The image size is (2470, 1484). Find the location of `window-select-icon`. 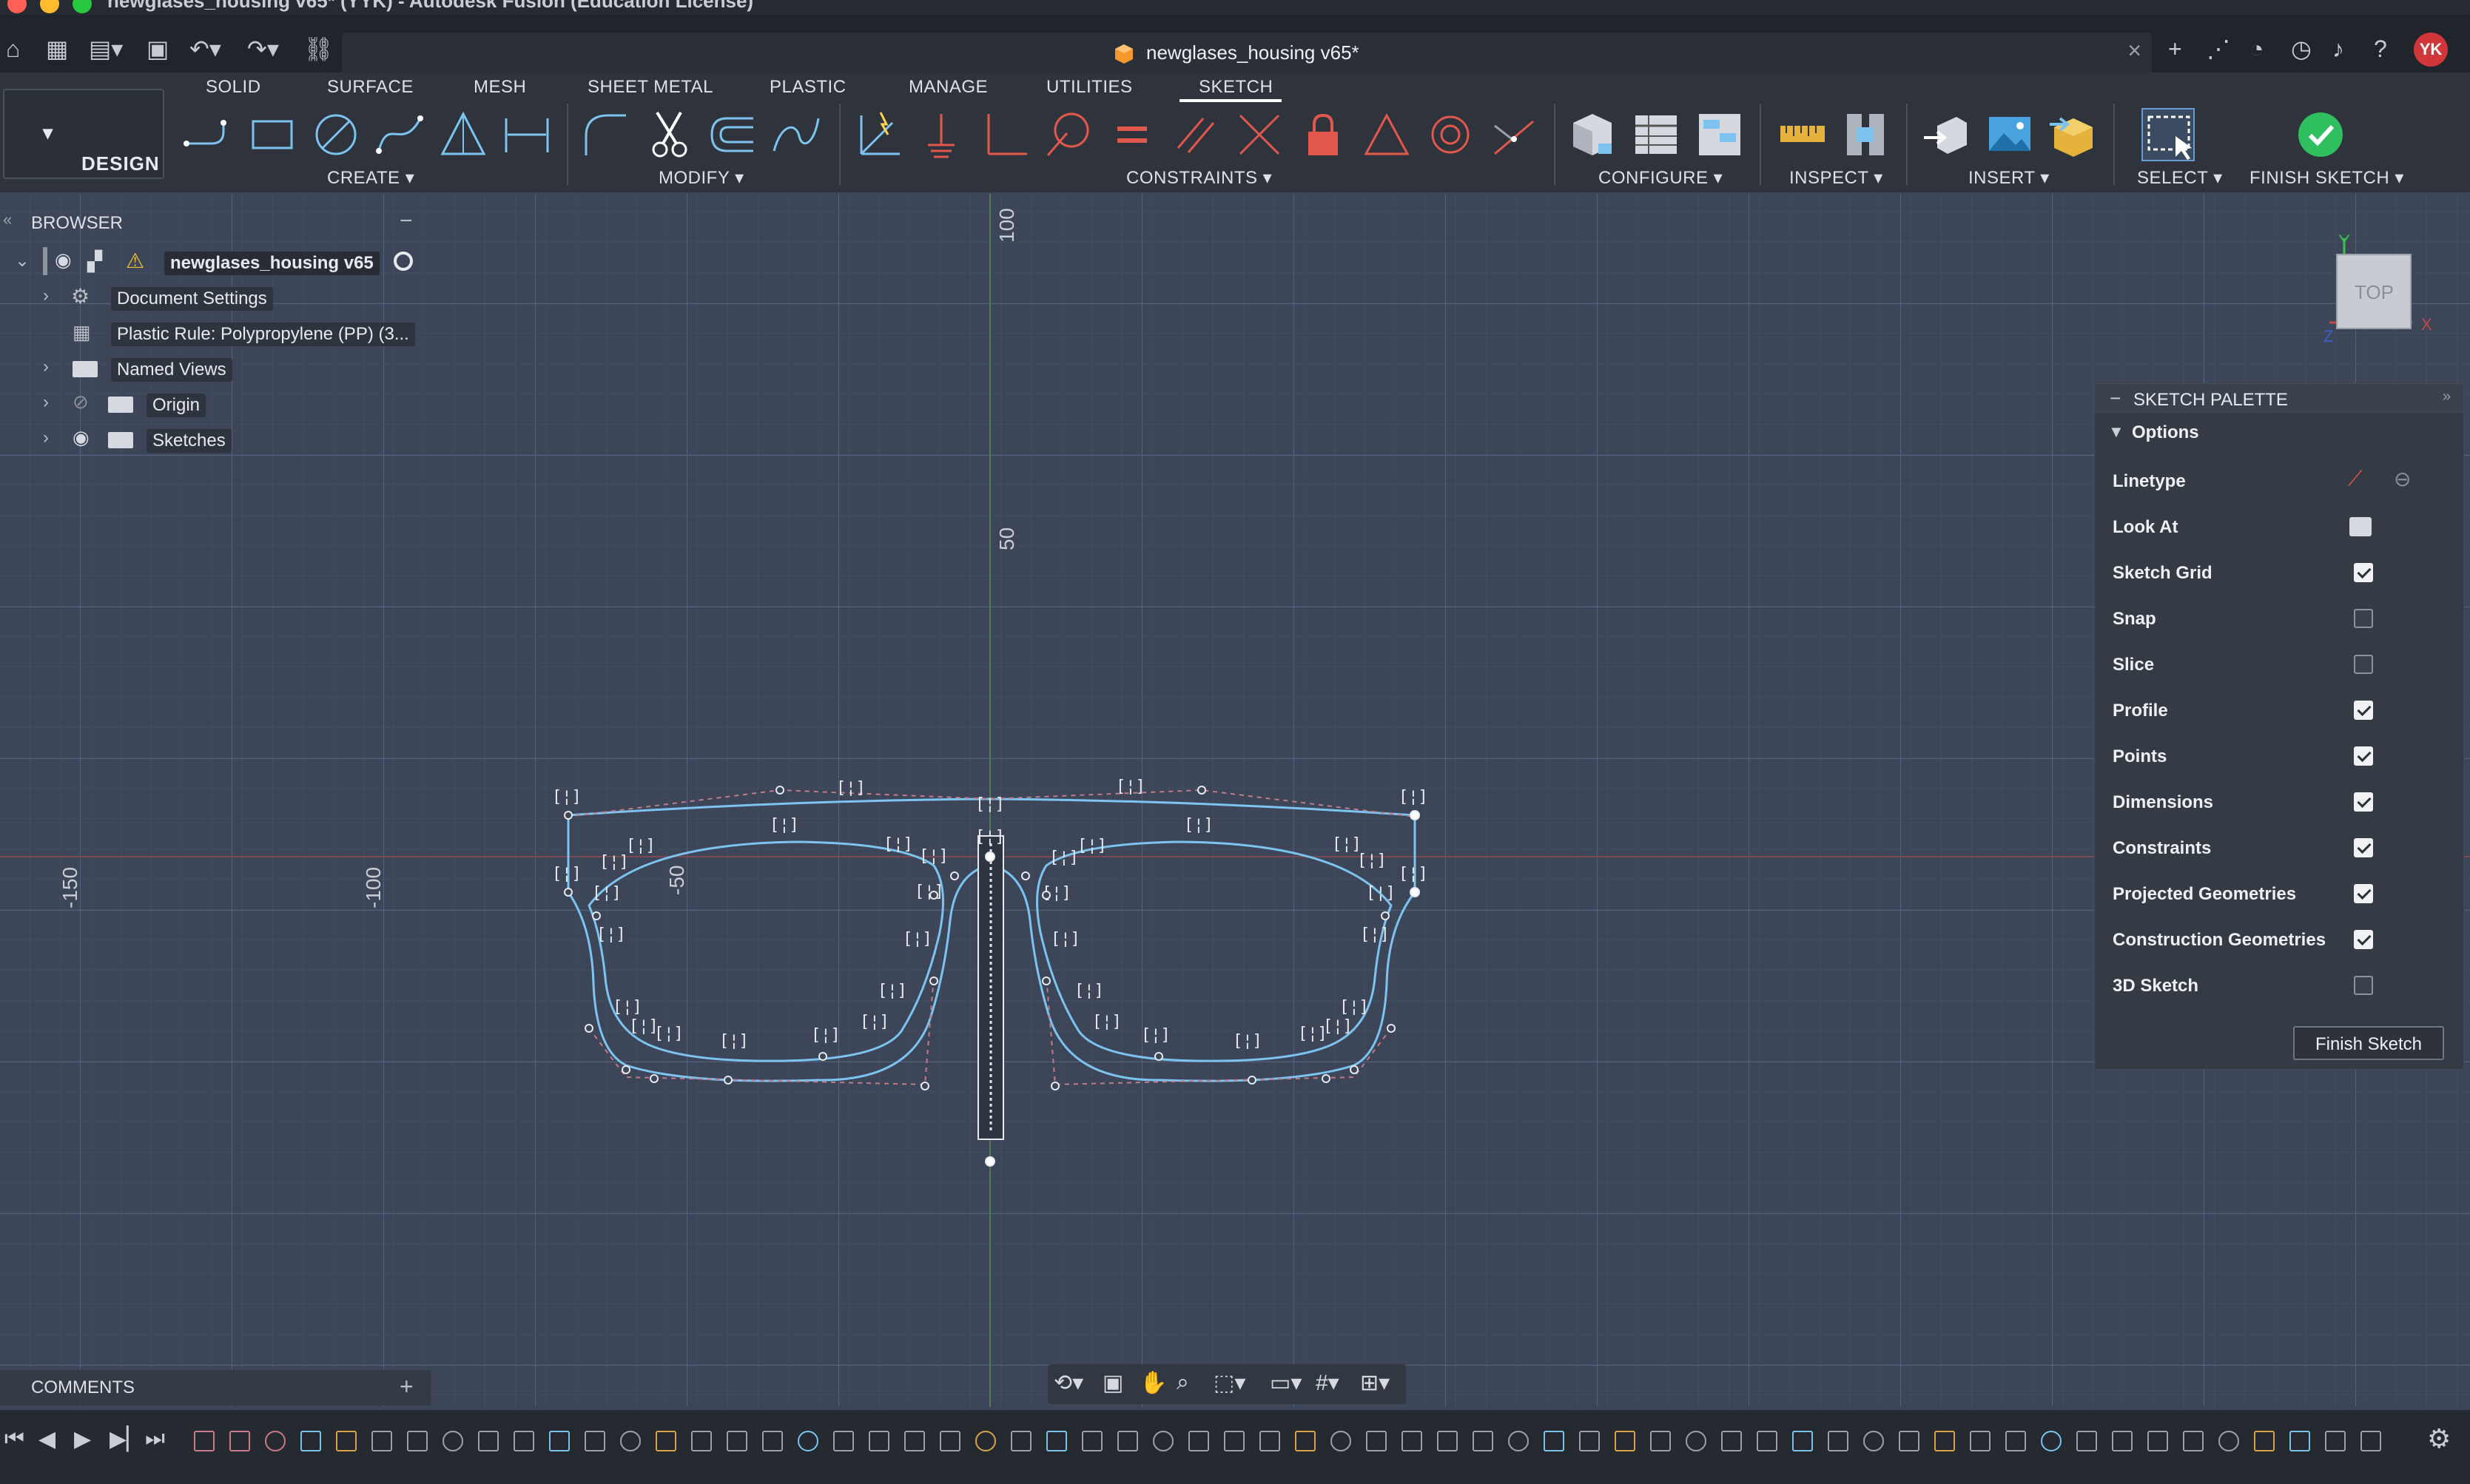

window-select-icon is located at coordinates (2168, 134).